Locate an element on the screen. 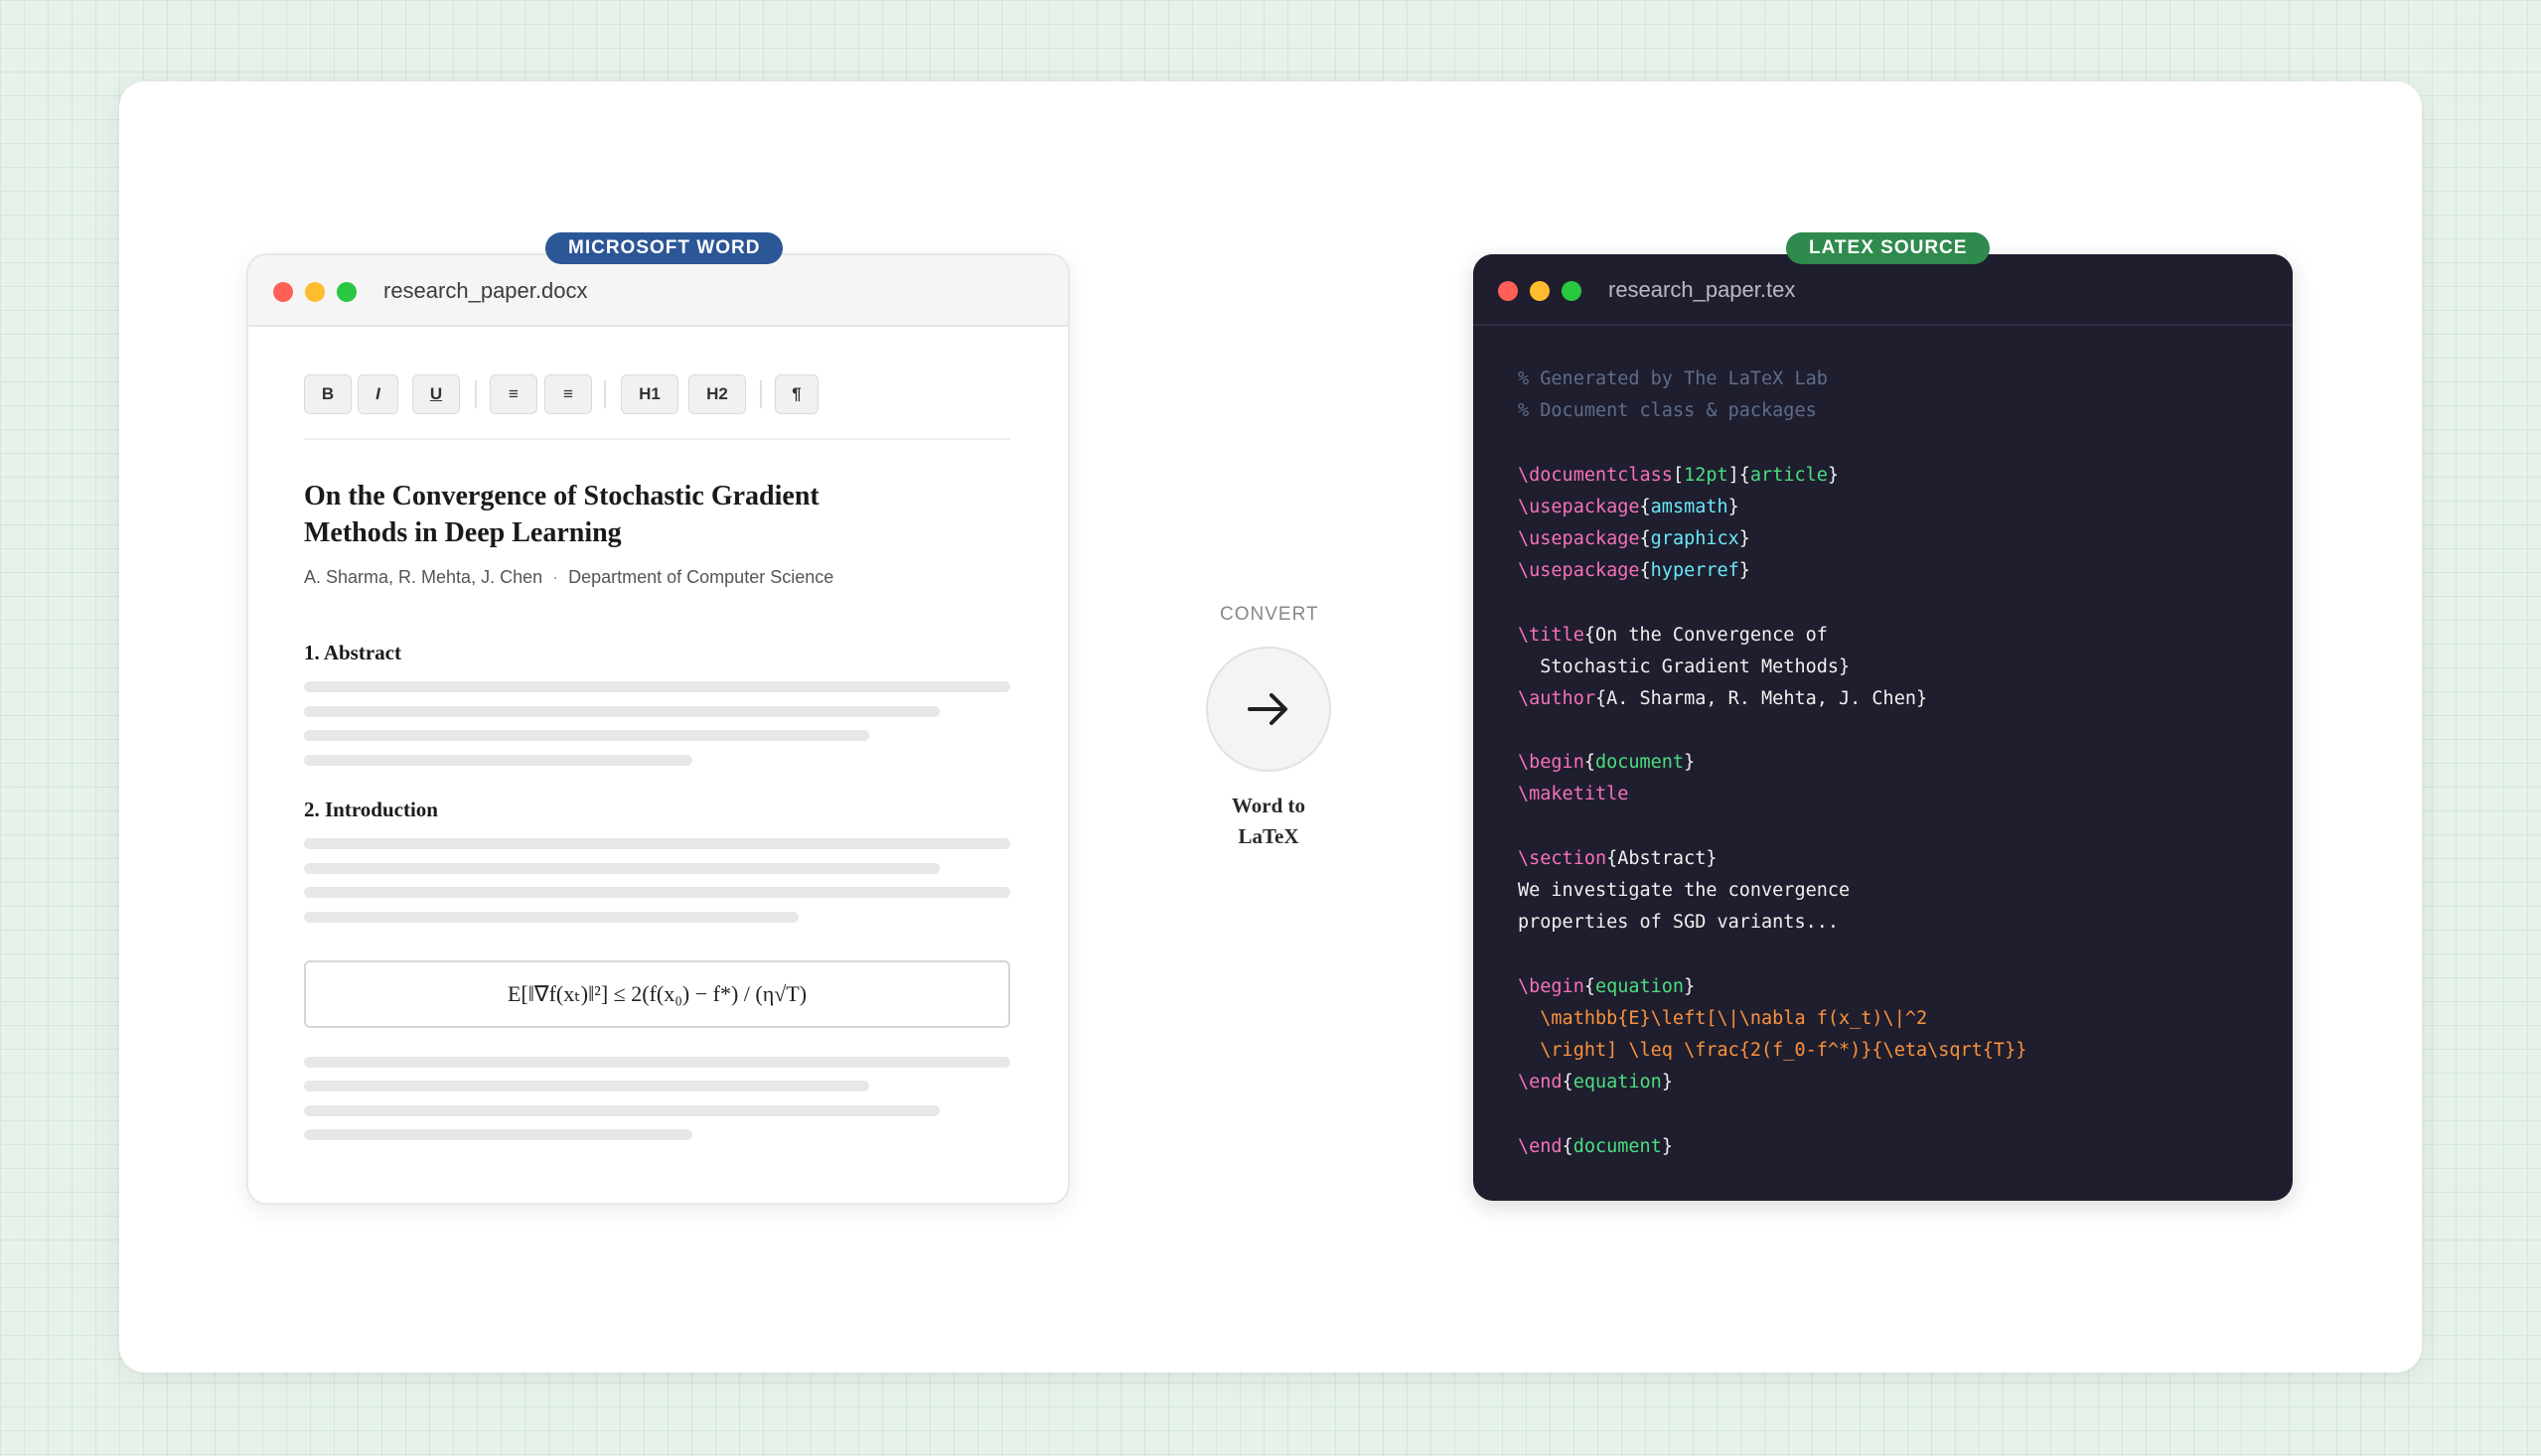  convert-caption-line1: Word to is located at coordinates (1268, 805).